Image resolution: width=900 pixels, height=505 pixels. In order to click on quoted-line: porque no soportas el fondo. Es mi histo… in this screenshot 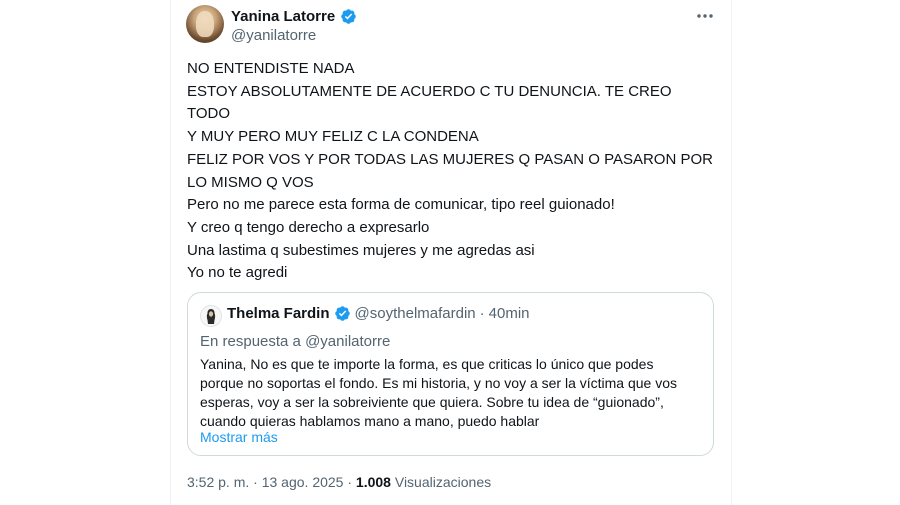, I will do `click(439, 383)`.